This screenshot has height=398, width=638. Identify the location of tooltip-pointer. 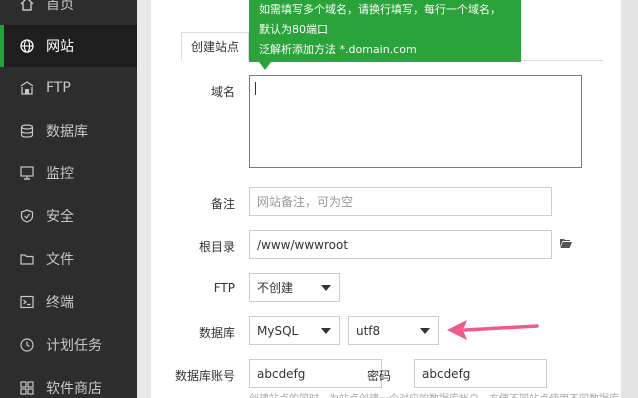
(265, 66).